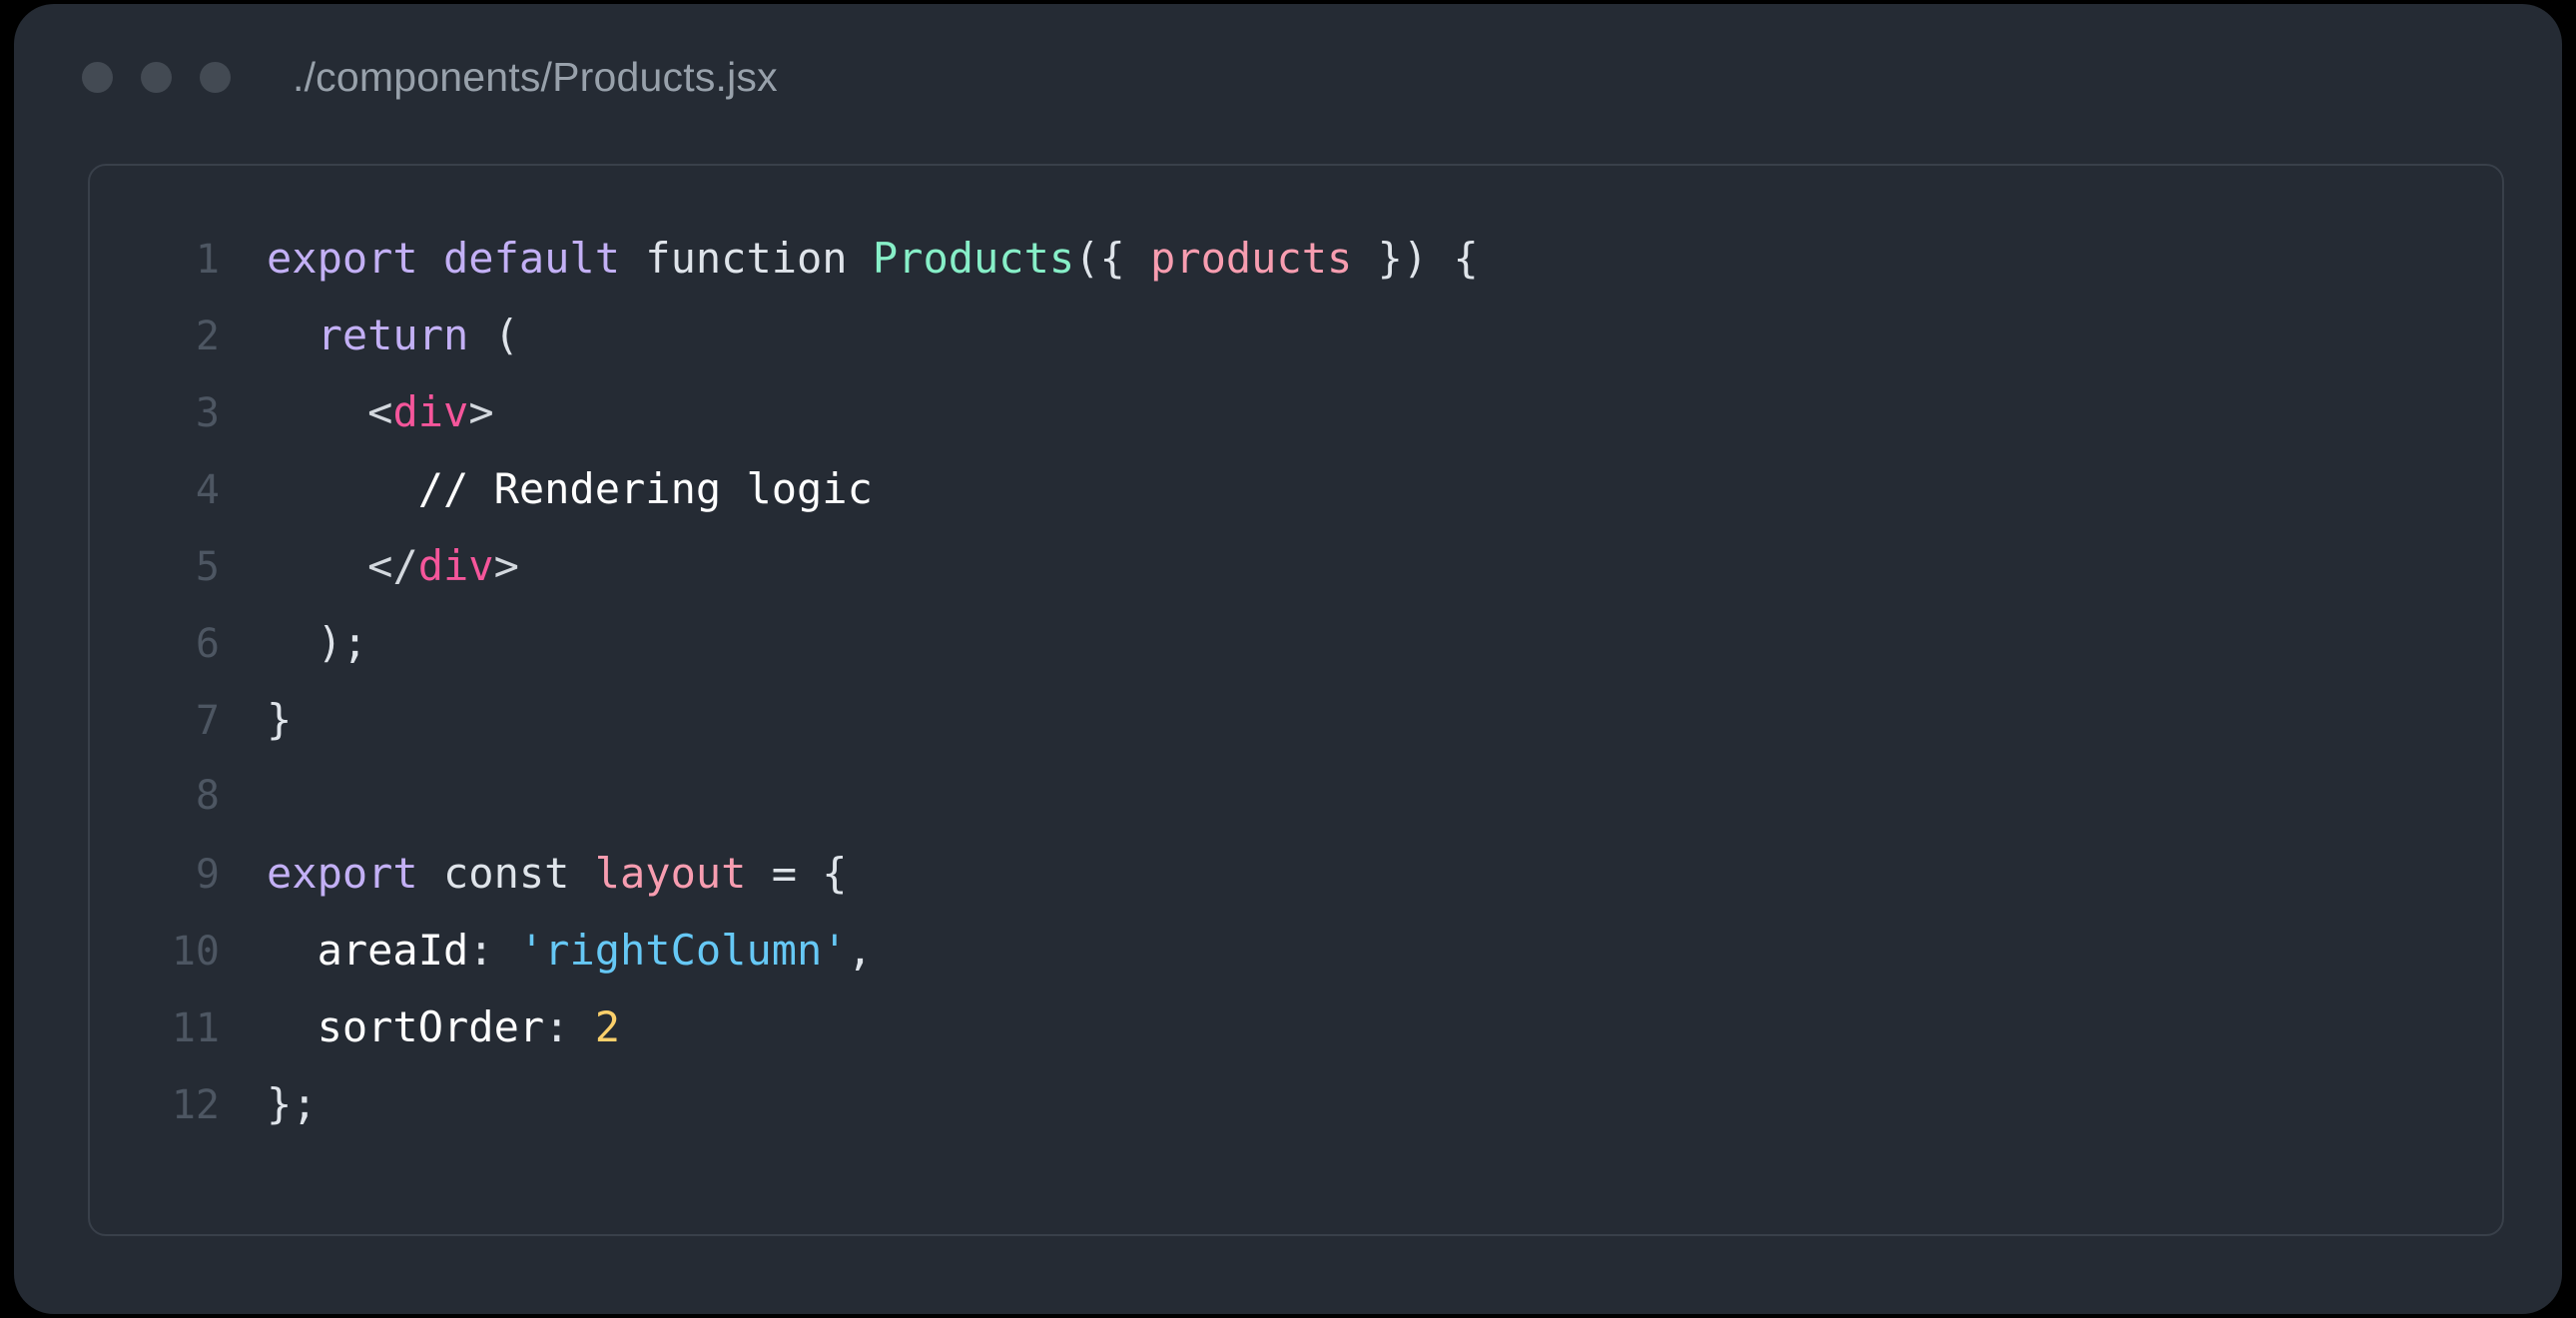 This screenshot has width=2576, height=1318. I want to click on line-number: 3, so click(208, 413).